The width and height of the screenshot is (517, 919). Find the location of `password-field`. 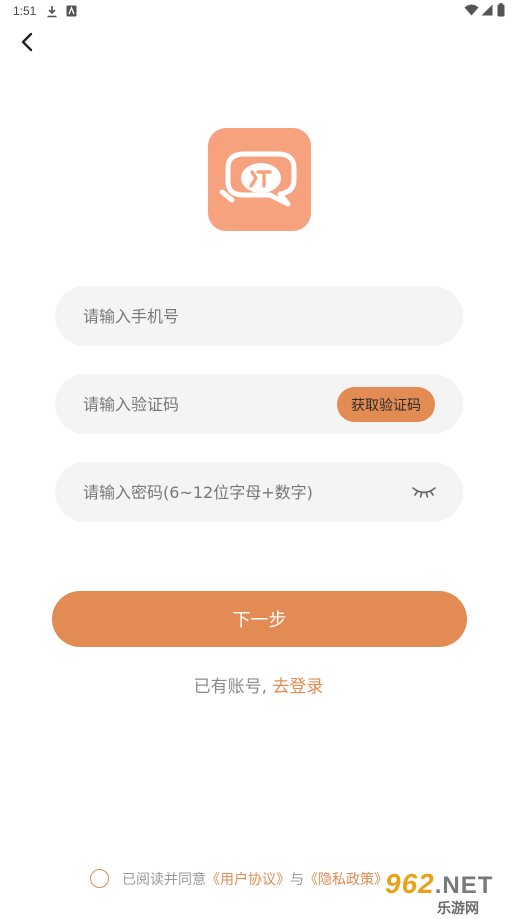

password-field is located at coordinates (259, 492).